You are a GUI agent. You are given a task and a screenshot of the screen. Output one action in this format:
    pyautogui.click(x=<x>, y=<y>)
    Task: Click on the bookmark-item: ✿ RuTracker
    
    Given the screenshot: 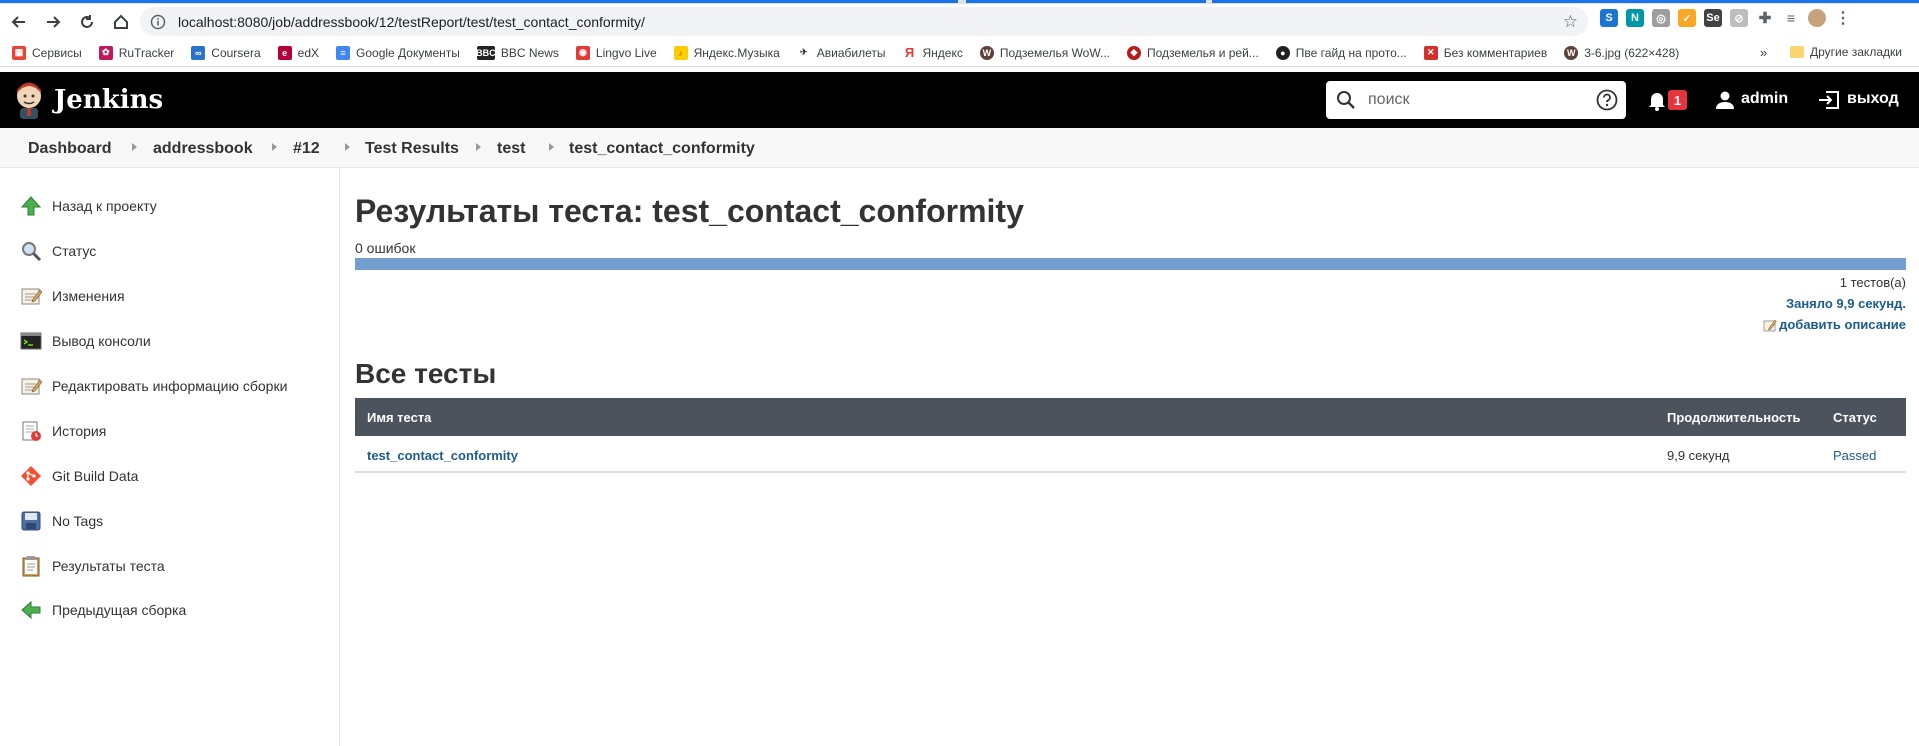 What is the action you would take?
    pyautogui.click(x=136, y=52)
    